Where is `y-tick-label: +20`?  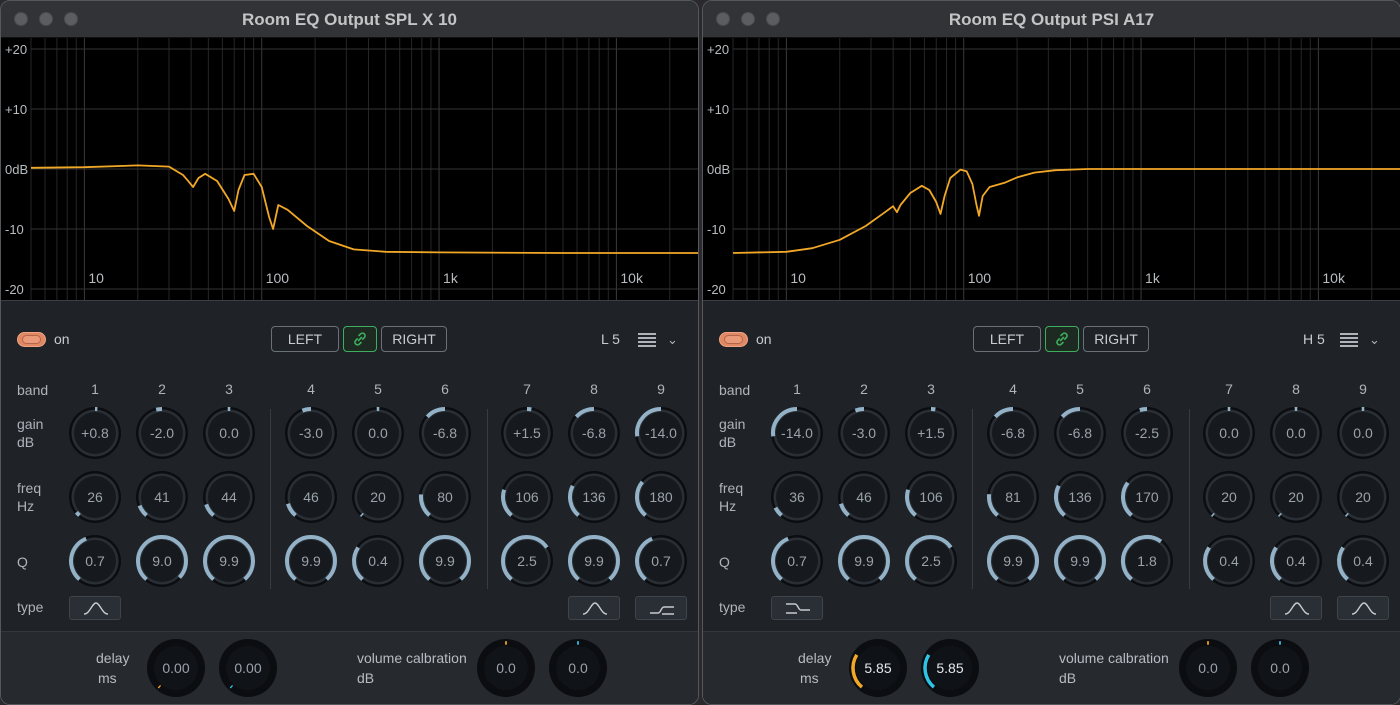
y-tick-label: +20 is located at coordinates (718, 49).